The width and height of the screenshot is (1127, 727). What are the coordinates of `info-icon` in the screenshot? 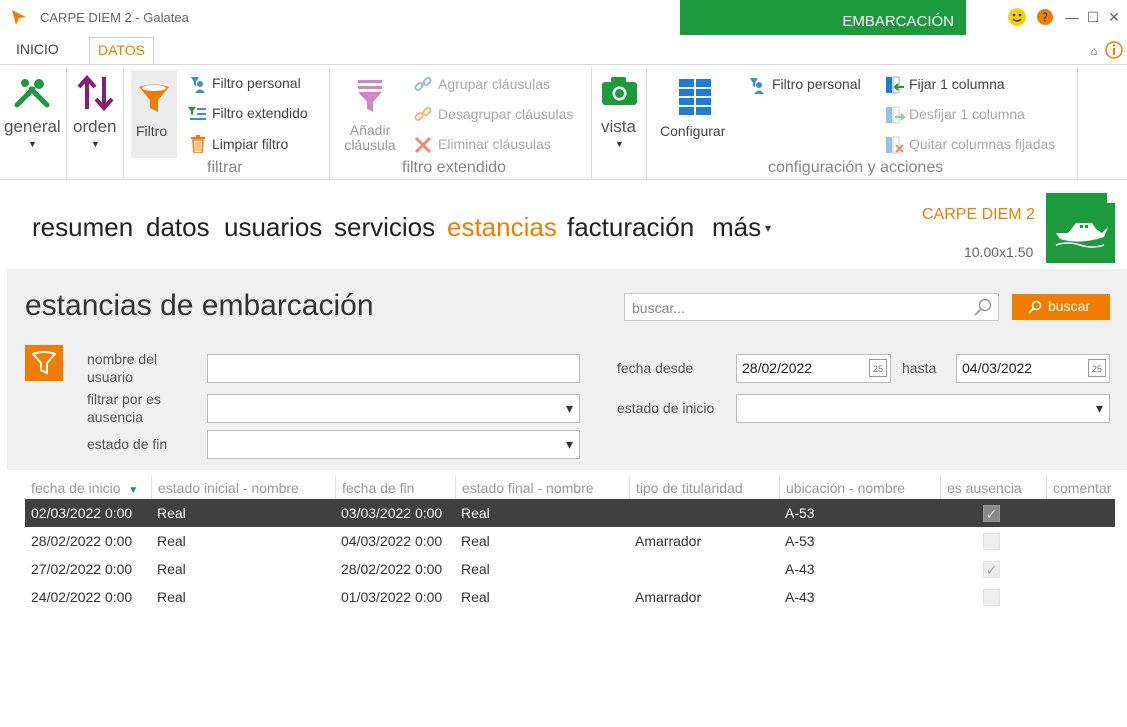 It's located at (1114, 50).